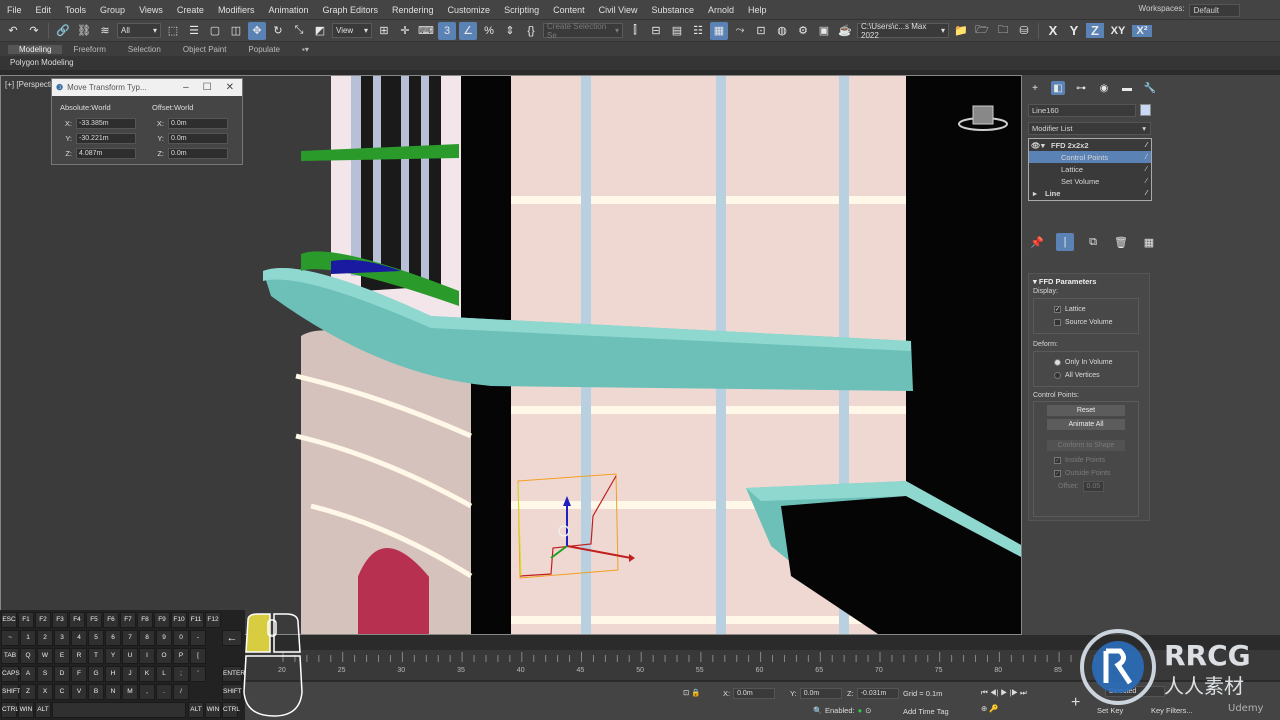  Describe the element at coordinates (299, 31) in the screenshot. I see `scale-icon: ⤡` at that location.